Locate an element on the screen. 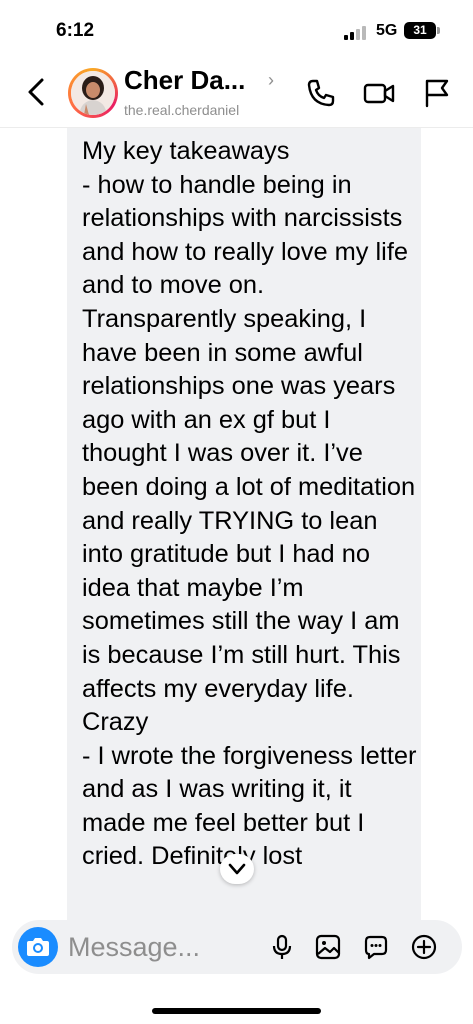 The image size is (473, 1024). voice-message-button is located at coordinates (282, 947).